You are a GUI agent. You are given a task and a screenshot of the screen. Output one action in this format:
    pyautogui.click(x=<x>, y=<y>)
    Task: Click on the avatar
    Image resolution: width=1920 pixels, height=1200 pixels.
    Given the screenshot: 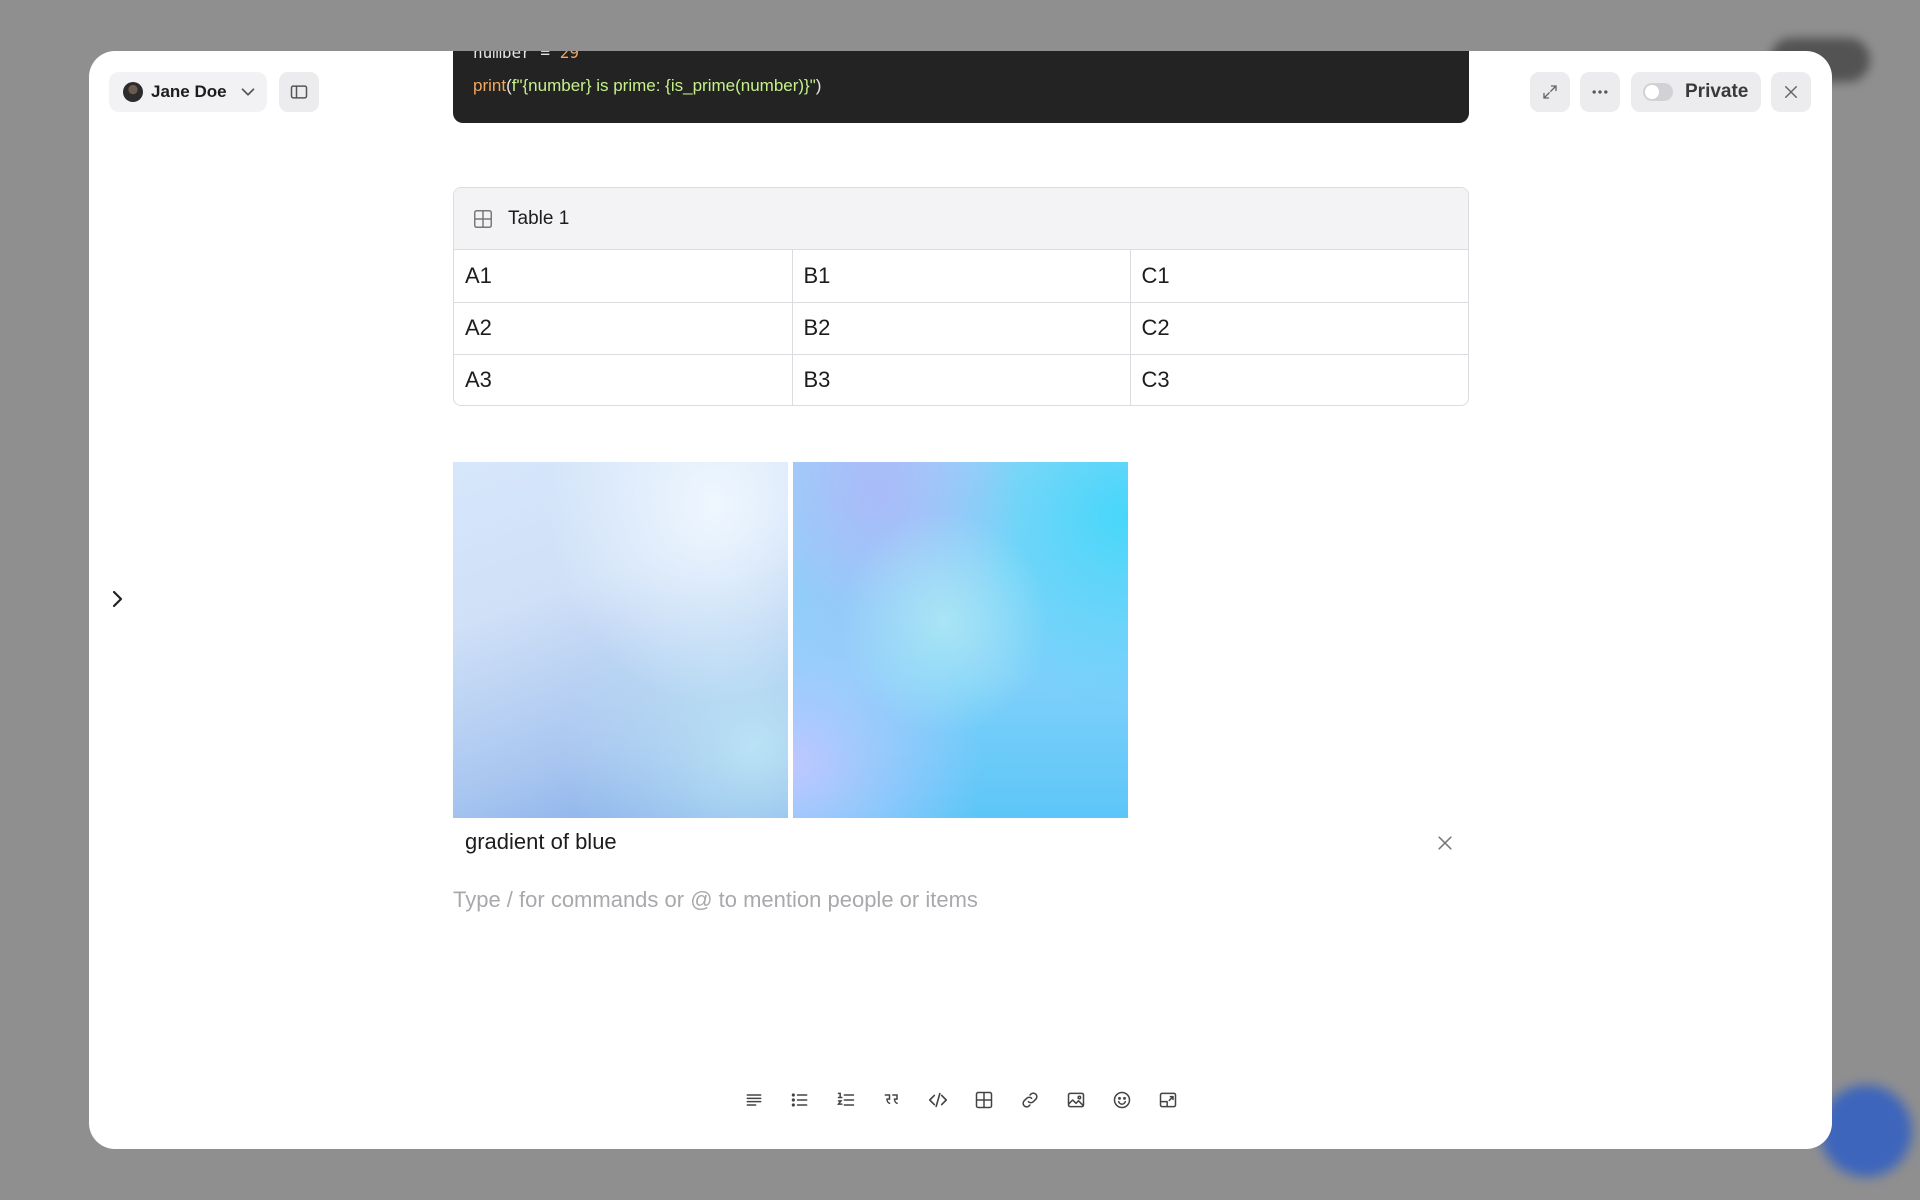 What is the action you would take?
    pyautogui.click(x=133, y=92)
    